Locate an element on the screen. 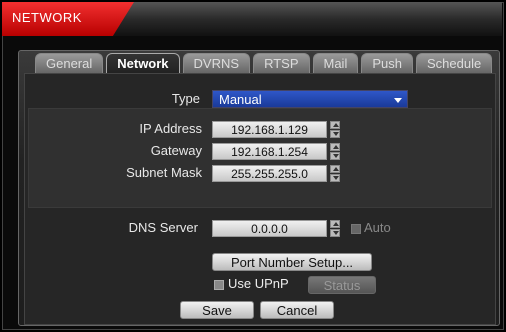  subnet-mask-label: Subnet Mask is located at coordinates (164, 172).